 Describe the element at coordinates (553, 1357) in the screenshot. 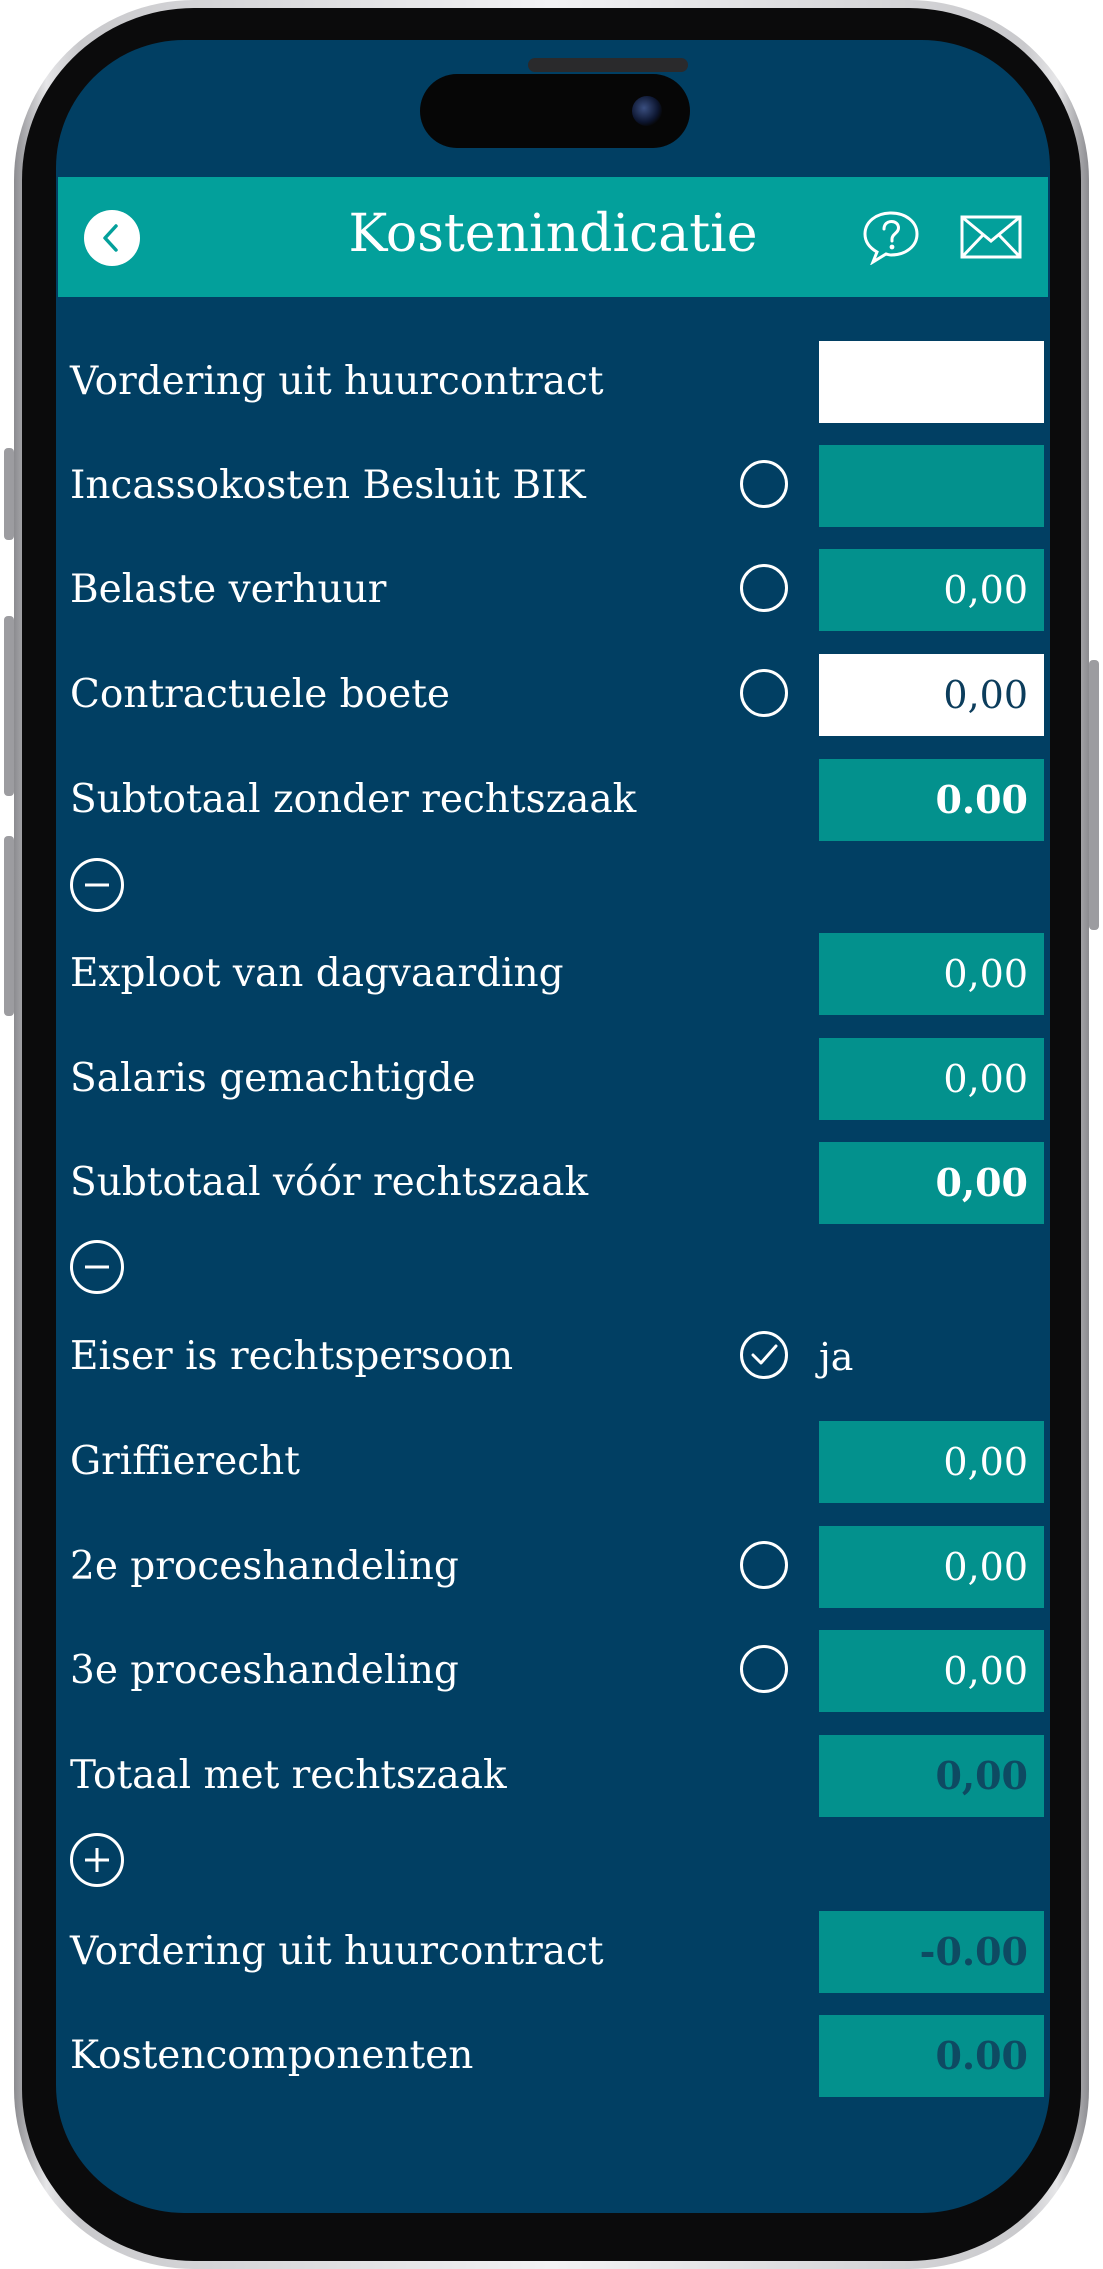

I see `row-eiser-is-rechtspersoon: Eiser is rechtspersoon ja` at that location.